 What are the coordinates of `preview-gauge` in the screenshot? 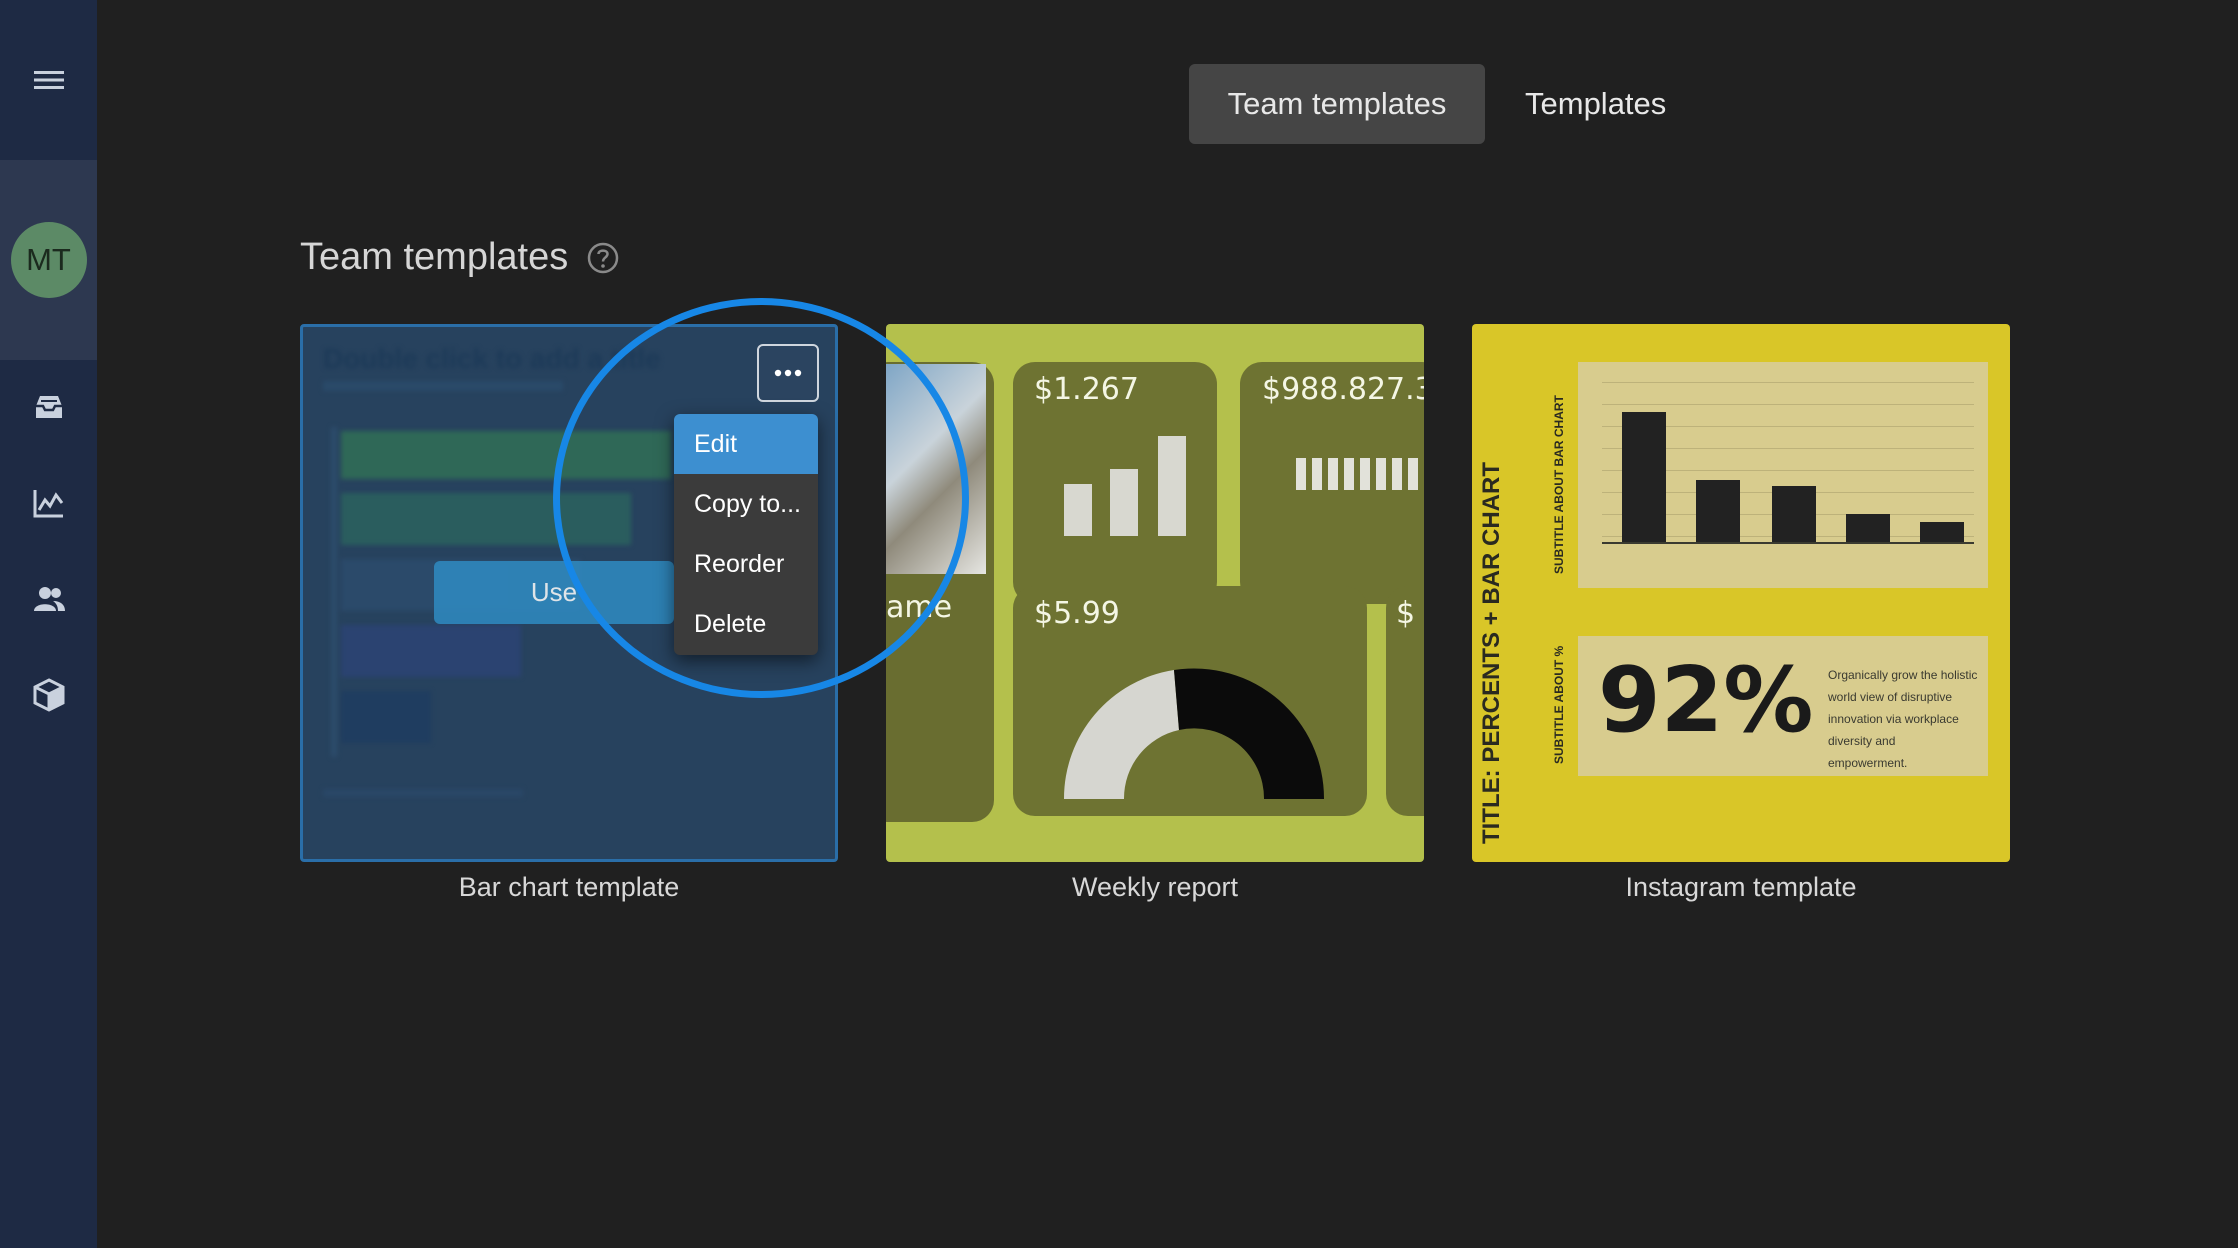 It's located at (1194, 733).